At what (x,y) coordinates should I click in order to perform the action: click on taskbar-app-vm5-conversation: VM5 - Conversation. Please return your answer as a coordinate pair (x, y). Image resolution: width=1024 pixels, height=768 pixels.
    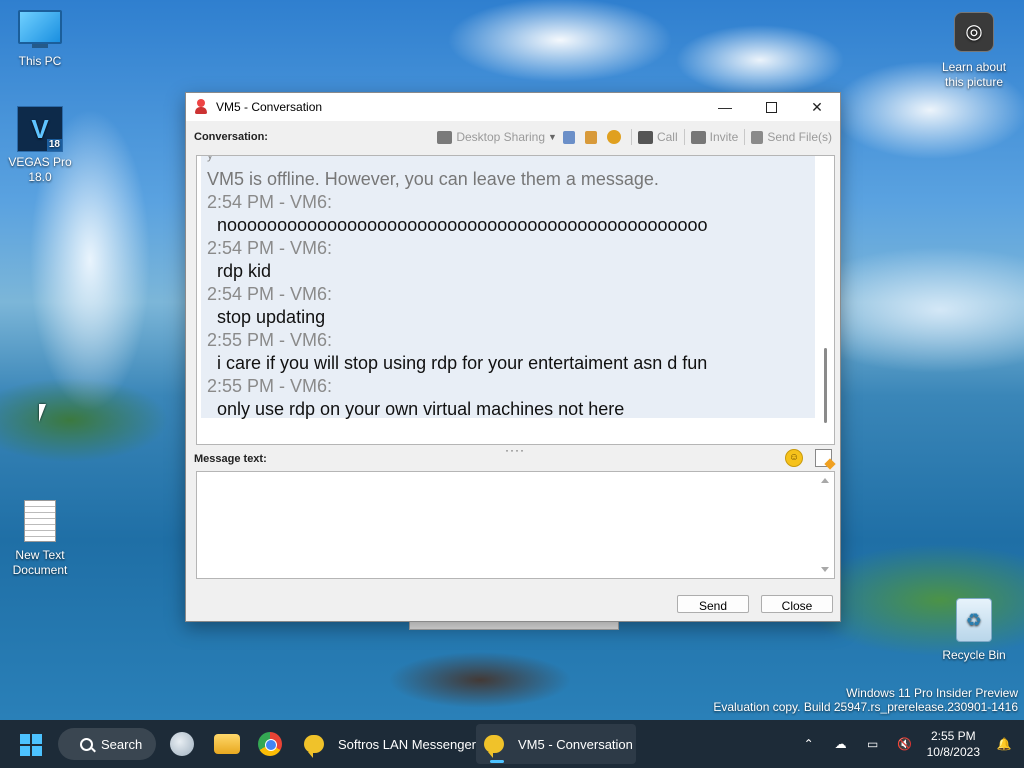
    Looking at the image, I should click on (556, 744).